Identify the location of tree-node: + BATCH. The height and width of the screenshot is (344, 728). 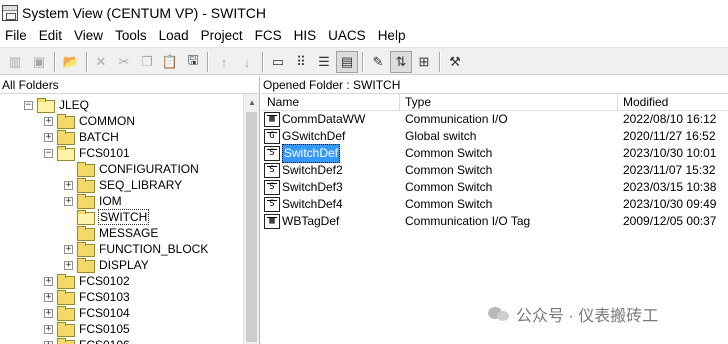
(82, 137).